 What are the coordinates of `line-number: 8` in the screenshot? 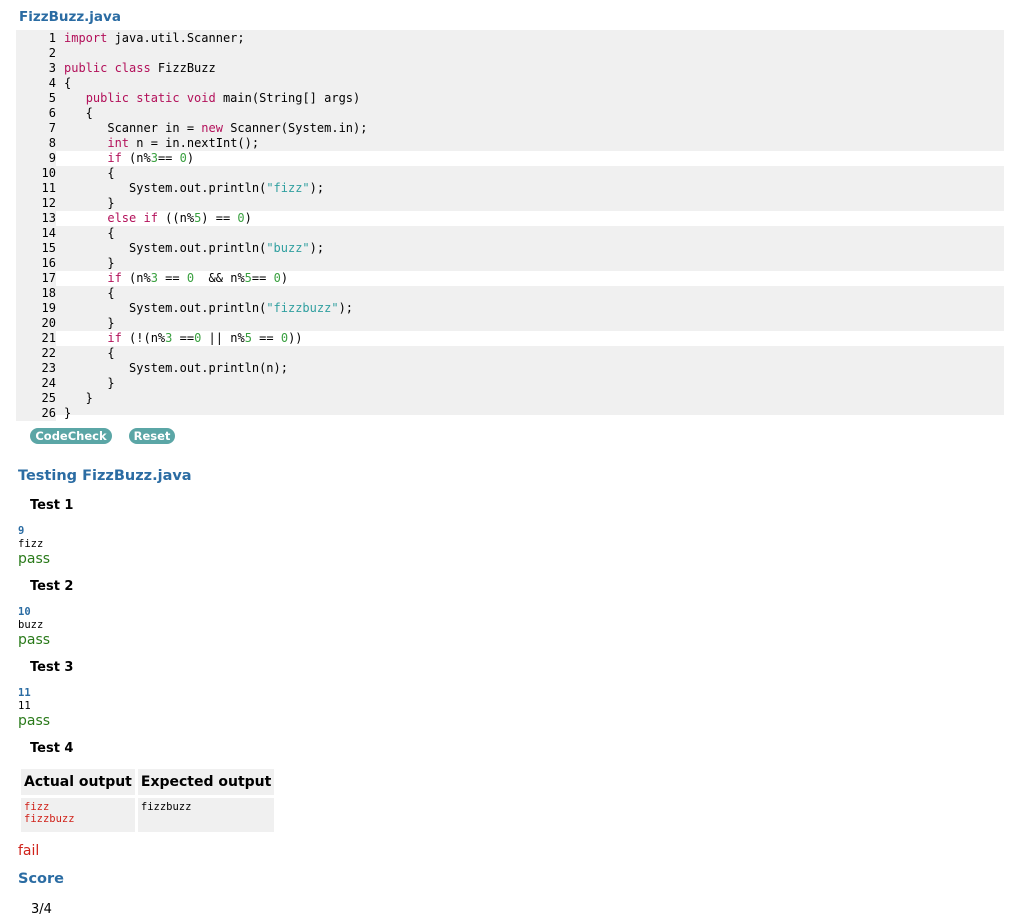 It's located at (36, 143).